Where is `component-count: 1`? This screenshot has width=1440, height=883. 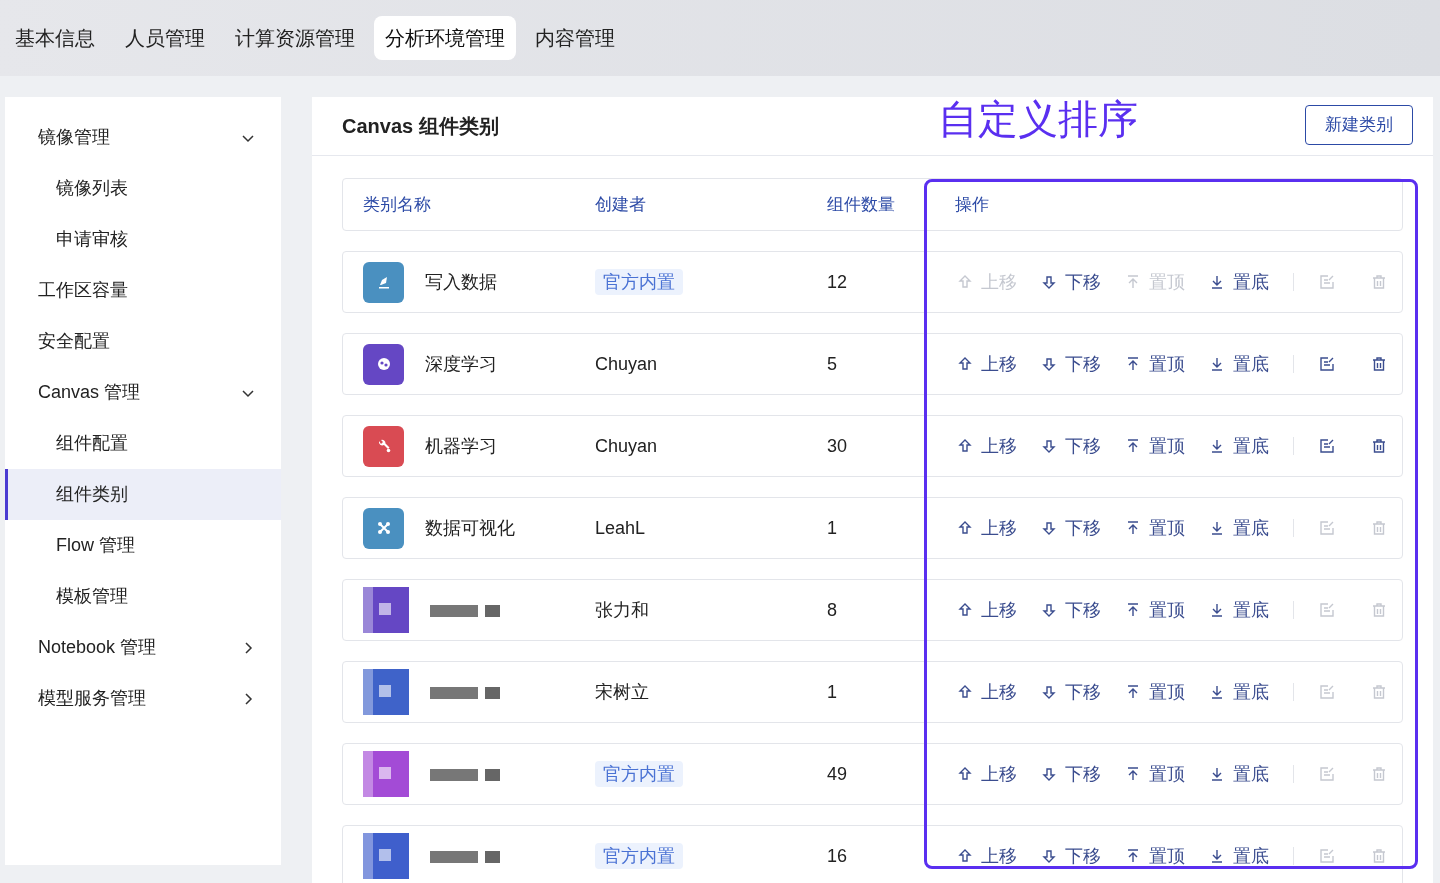
component-count: 1 is located at coordinates (832, 692).